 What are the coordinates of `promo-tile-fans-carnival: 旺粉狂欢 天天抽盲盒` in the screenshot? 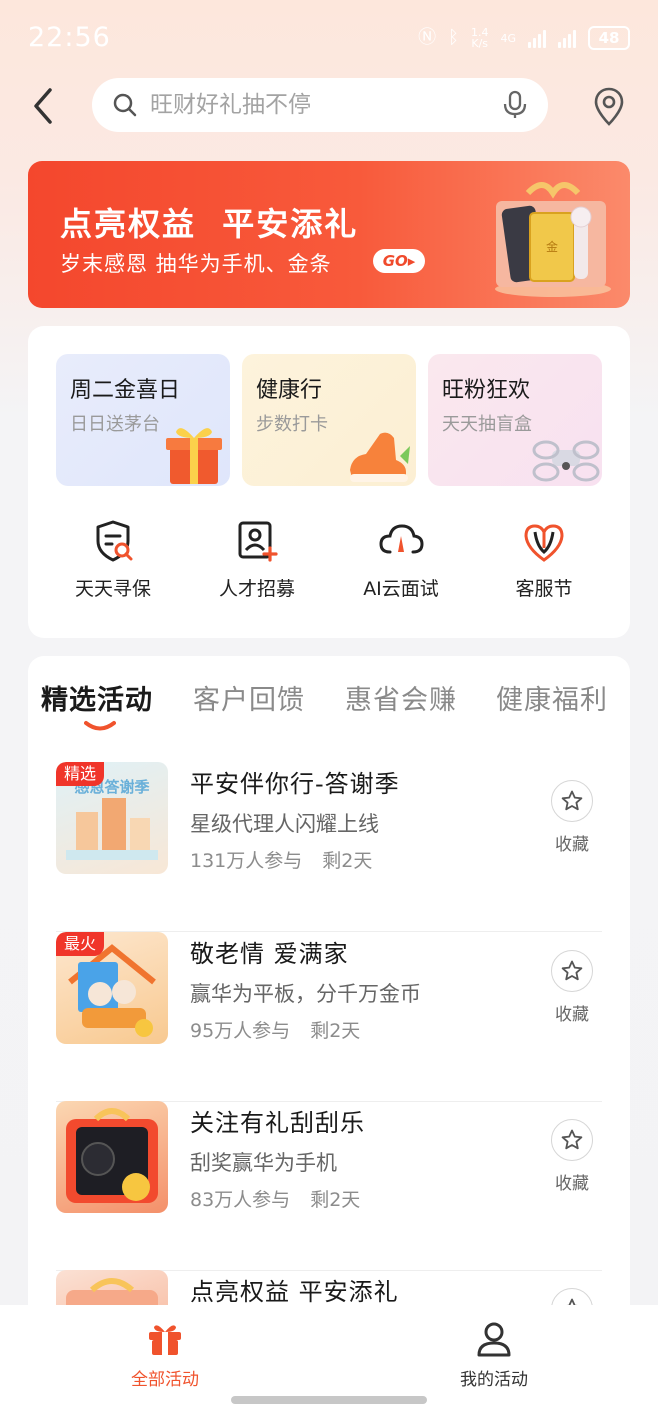 It's located at (515, 420).